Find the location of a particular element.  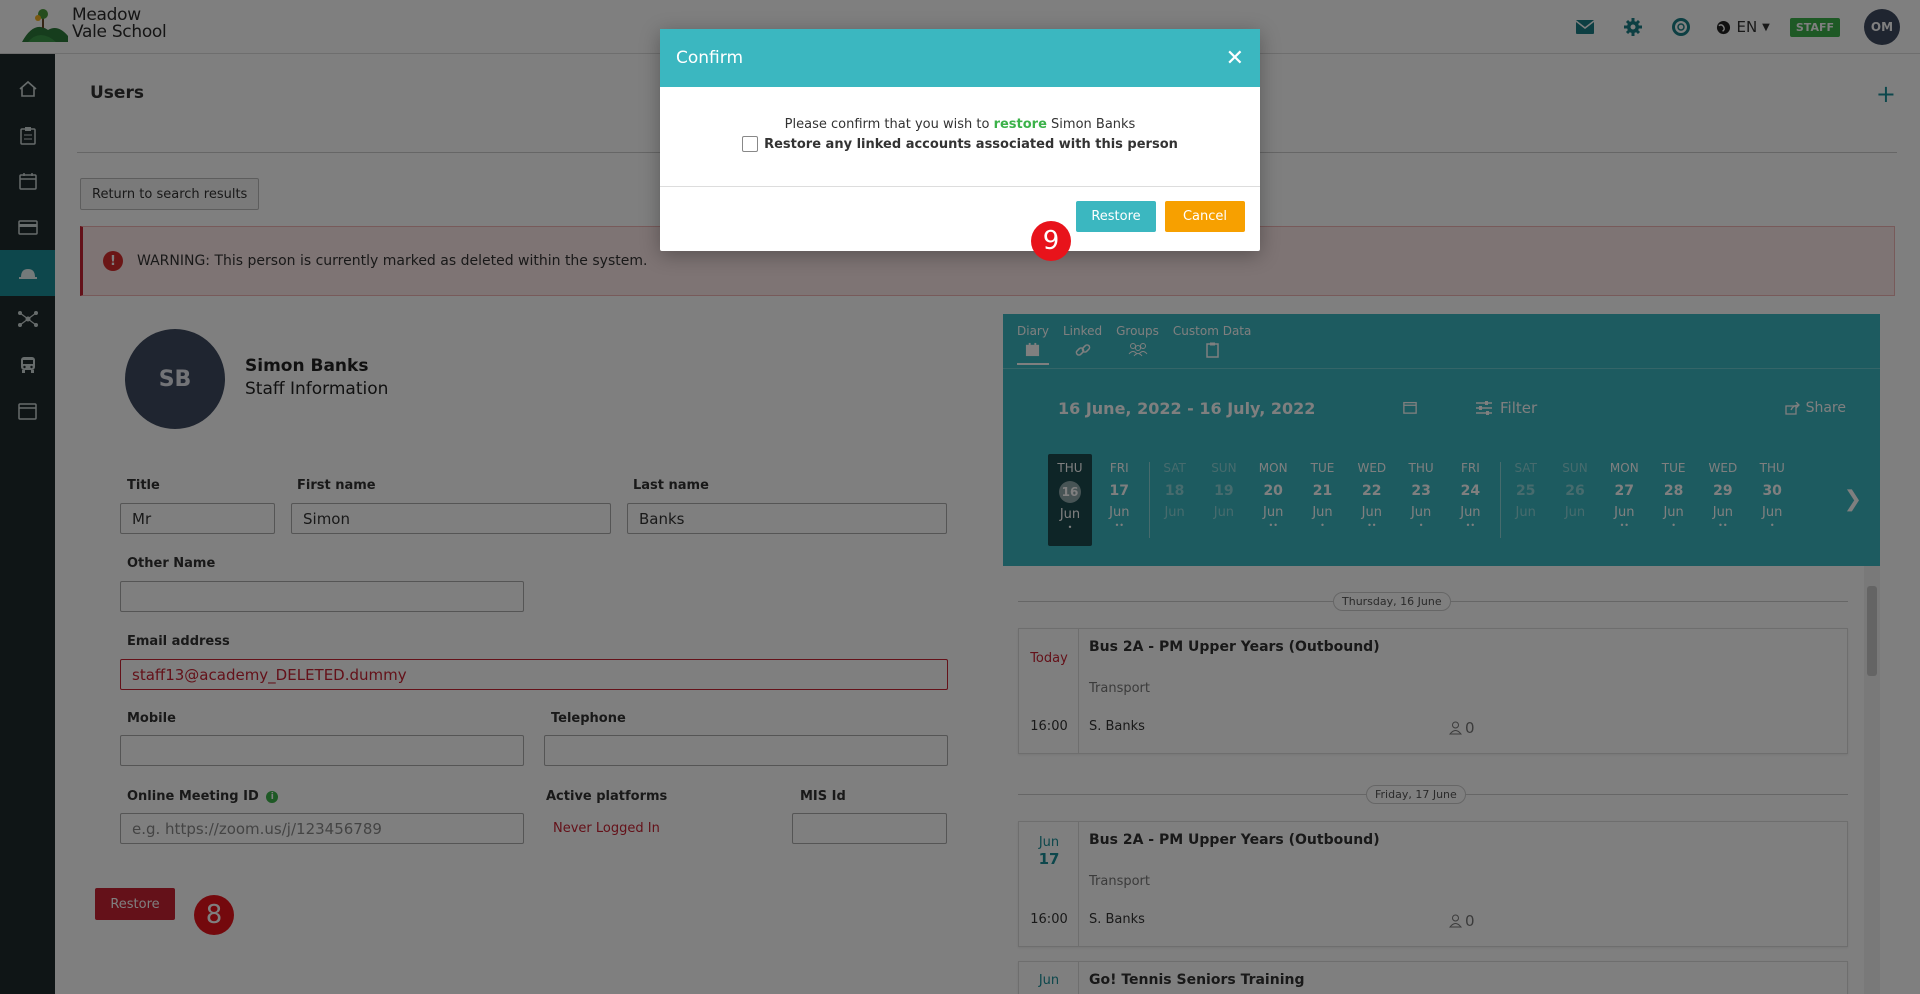

dialog-title: Confirm is located at coordinates (710, 58).